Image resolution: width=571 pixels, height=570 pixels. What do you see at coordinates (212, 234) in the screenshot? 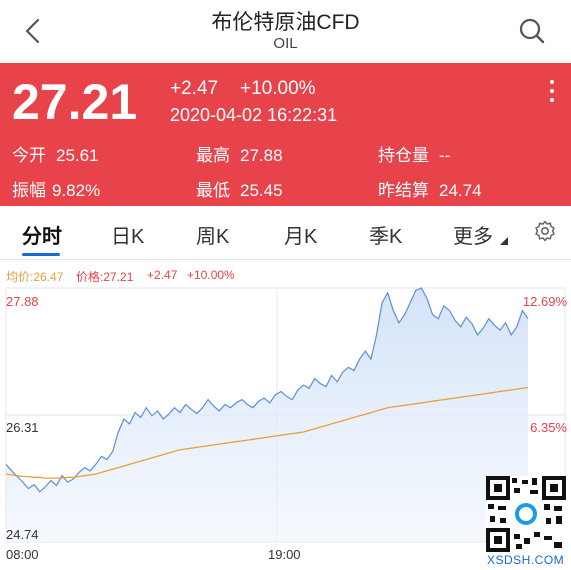
I see `tab-weekly-k: 周K` at bounding box center [212, 234].